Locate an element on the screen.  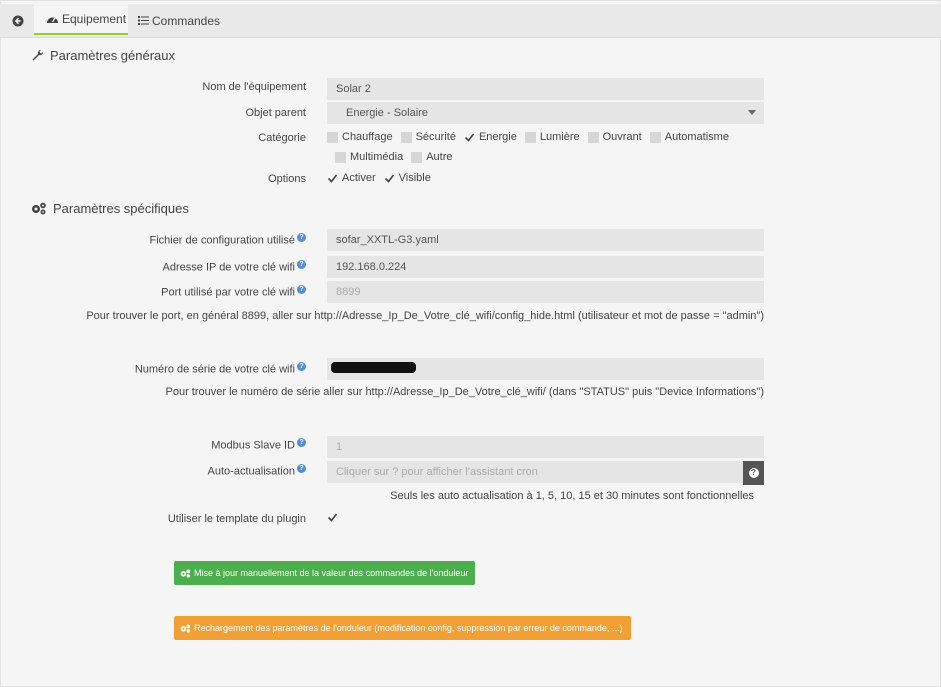
ip-field: 192.168.0.224 is located at coordinates (545, 267).